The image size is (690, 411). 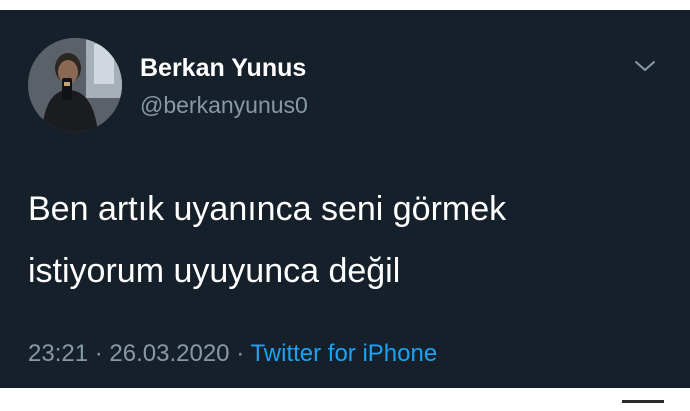 What do you see at coordinates (214, 271) in the screenshot?
I see `tweet-text-line: istiyorum uyuyunca değil` at bounding box center [214, 271].